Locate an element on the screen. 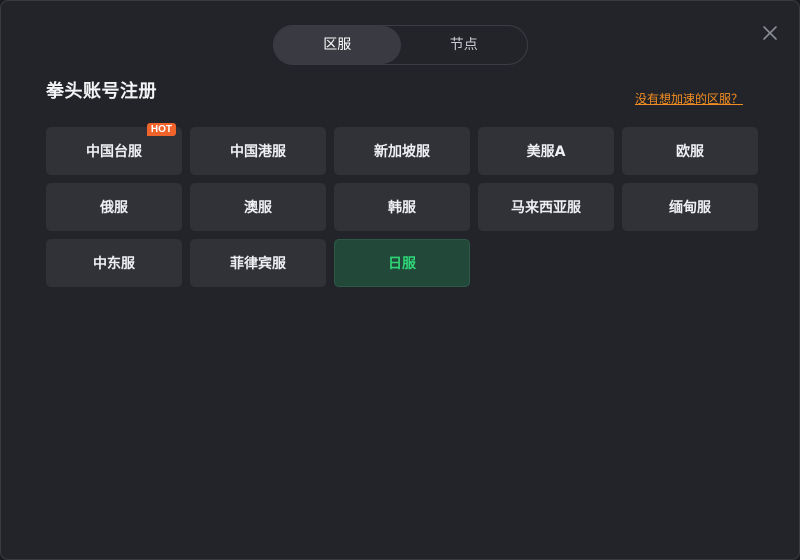 This screenshot has height=560, width=800. region-button-mm: 缅甸服 is located at coordinates (690, 207).